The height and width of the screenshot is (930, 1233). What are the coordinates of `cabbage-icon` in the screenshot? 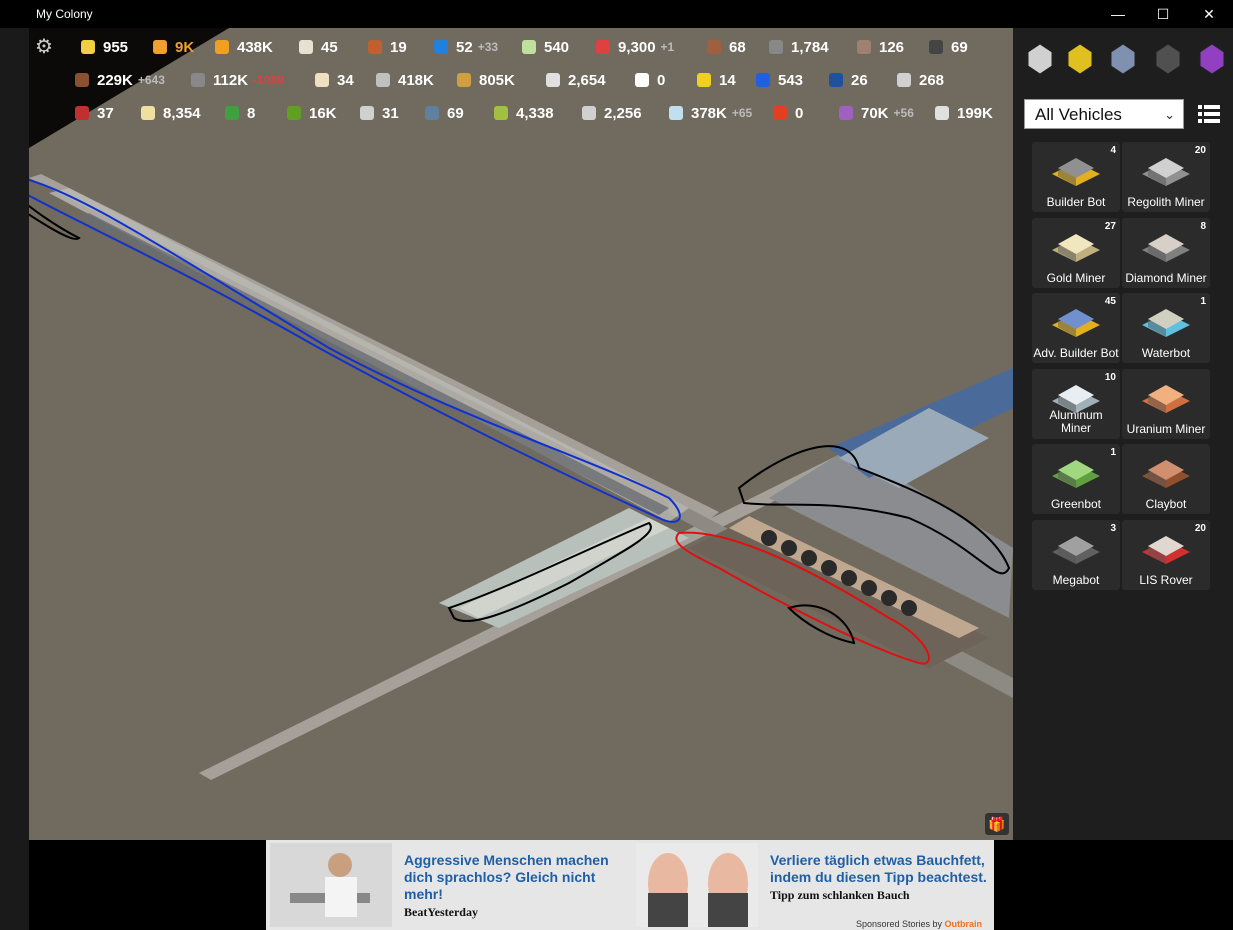 It's located at (529, 47).